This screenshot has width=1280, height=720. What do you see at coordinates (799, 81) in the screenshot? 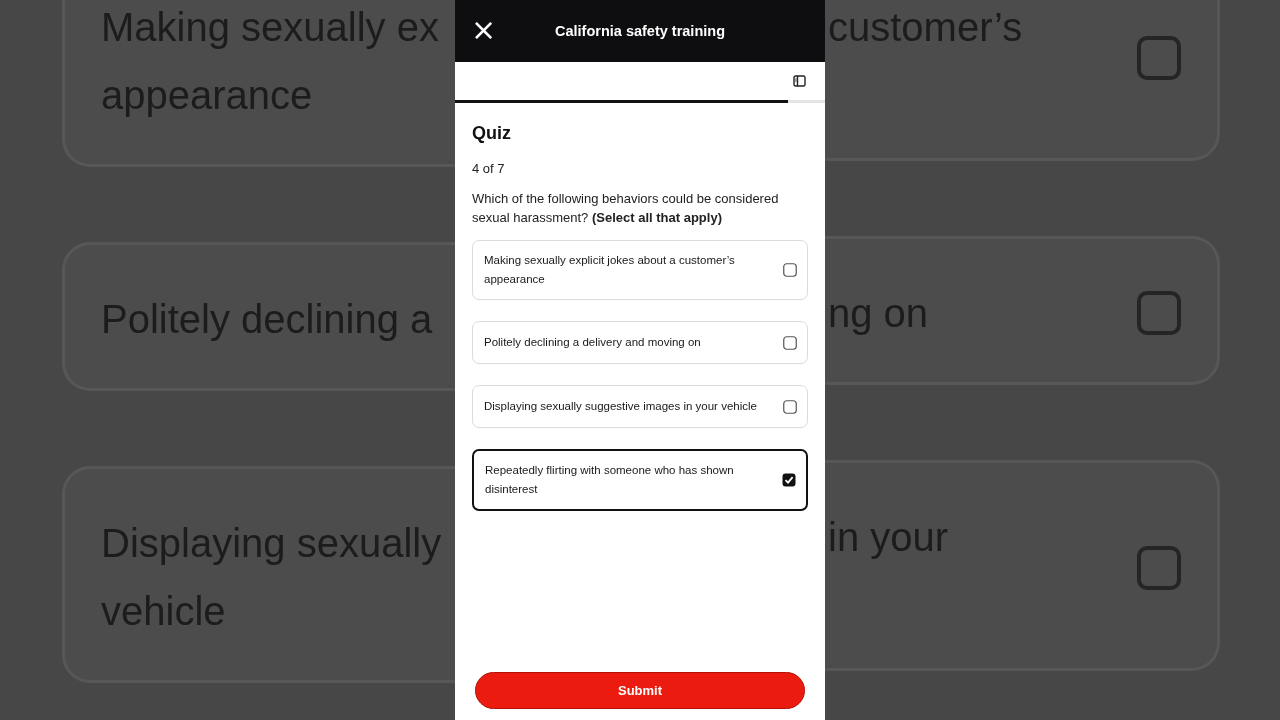
I see `sidebar-icon` at bounding box center [799, 81].